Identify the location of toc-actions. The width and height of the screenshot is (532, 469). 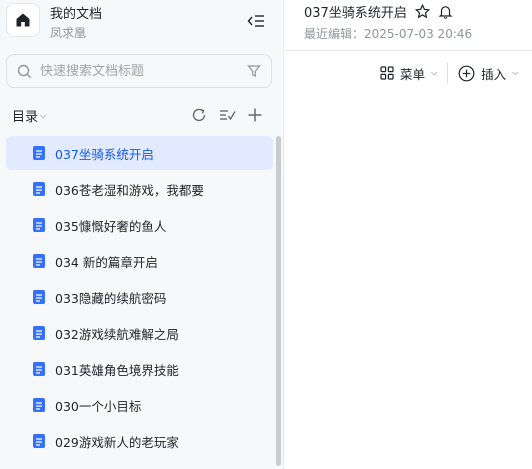
(227, 115).